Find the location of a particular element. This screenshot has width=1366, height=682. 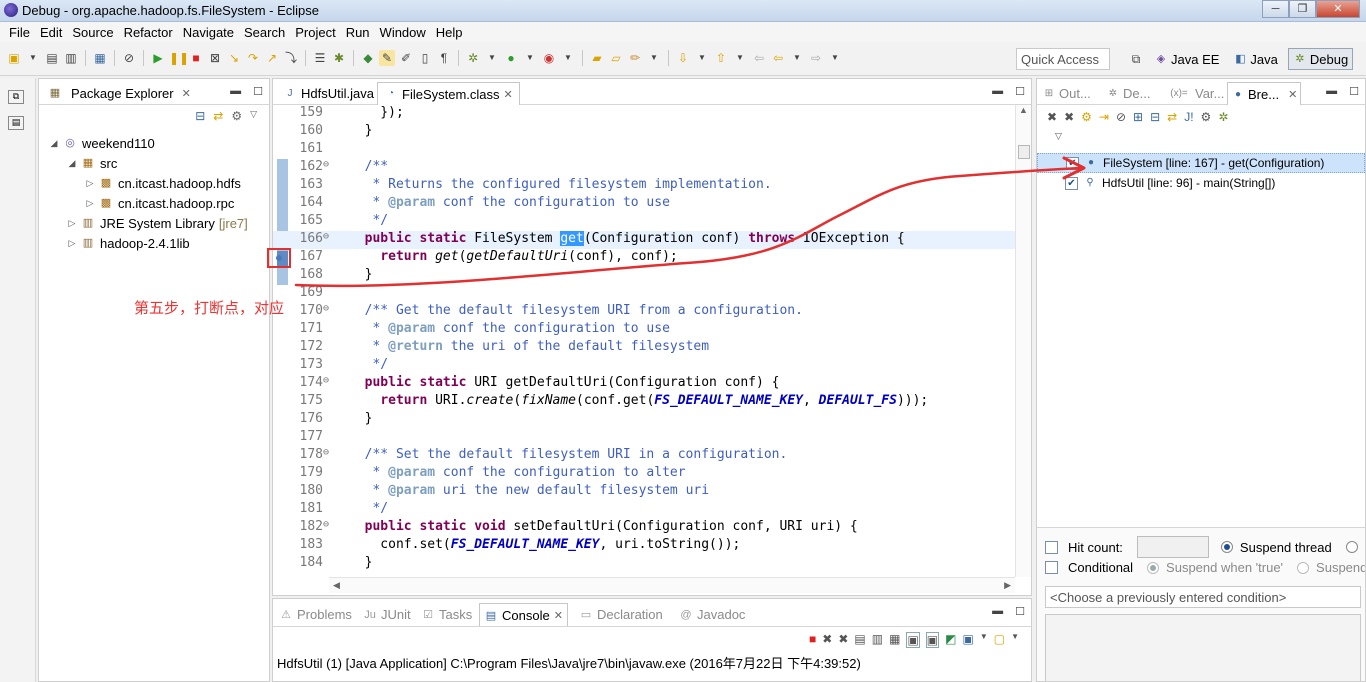

filter-icon: ⚙ is located at coordinates (236, 116).